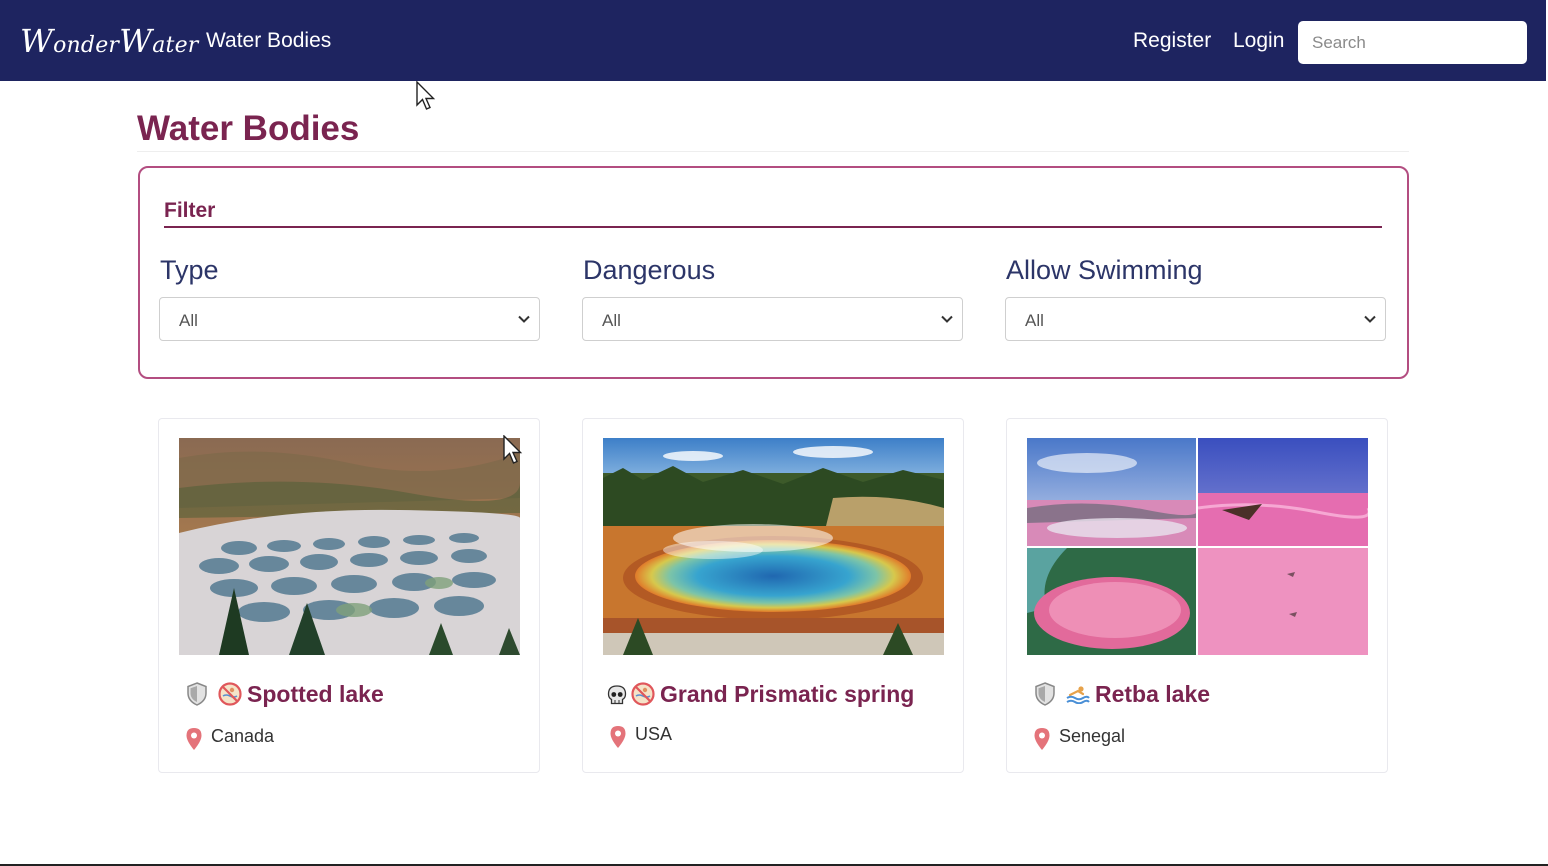  What do you see at coordinates (1092, 736) in the screenshot?
I see `card-country: Senegal` at bounding box center [1092, 736].